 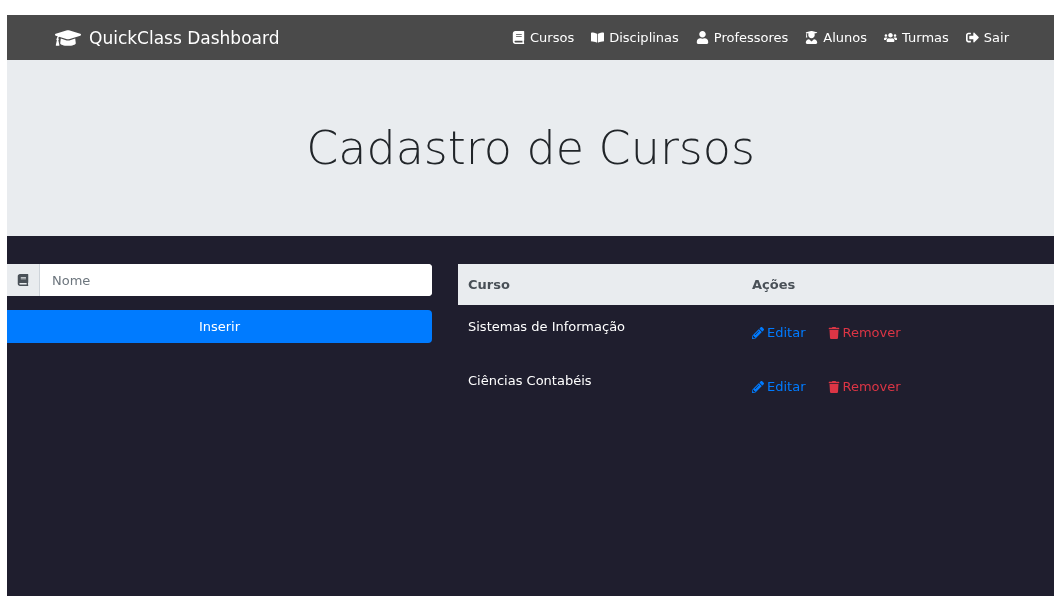 I want to click on nav-link: Disciplinas, so click(x=635, y=37).